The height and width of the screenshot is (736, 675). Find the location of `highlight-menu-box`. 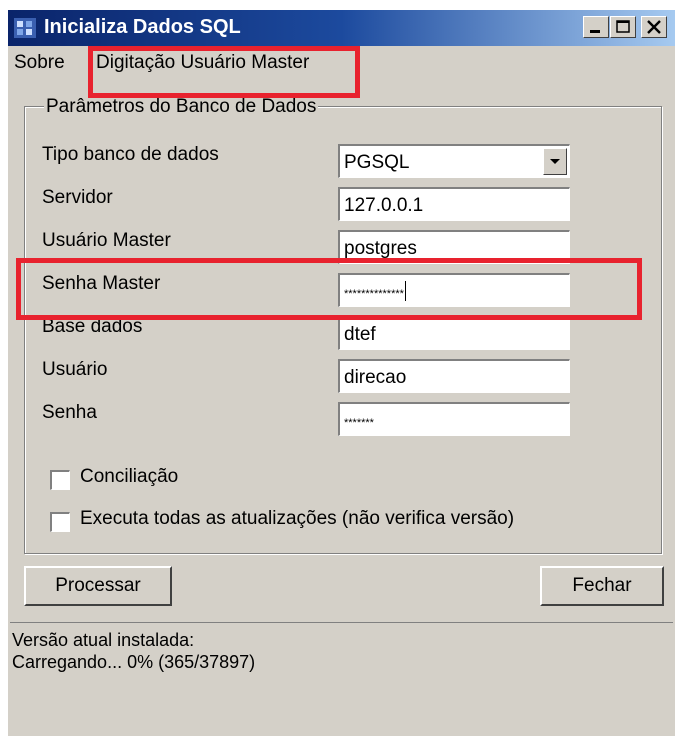

highlight-menu-box is located at coordinates (224, 72).